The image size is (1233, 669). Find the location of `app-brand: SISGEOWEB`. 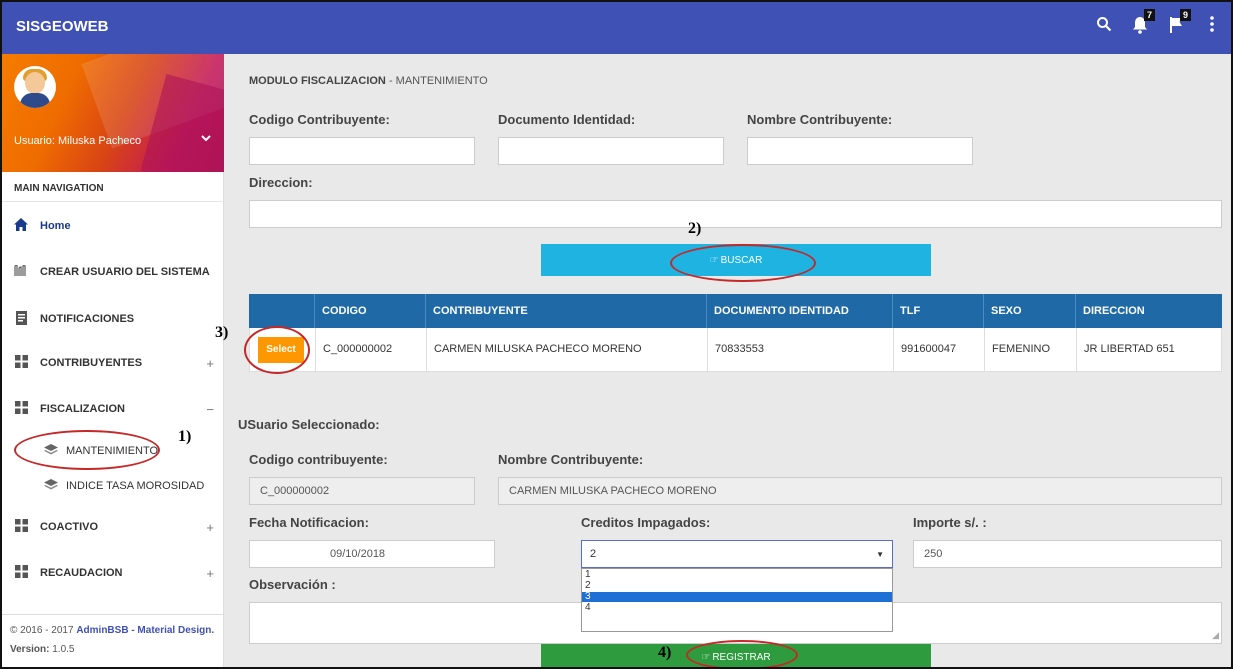

app-brand: SISGEOWEB is located at coordinates (62, 26).